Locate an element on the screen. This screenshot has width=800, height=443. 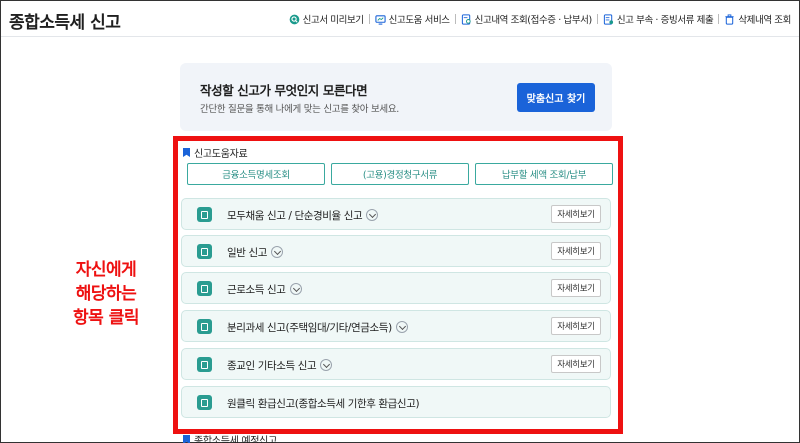
item-label: 근로소득 신고 is located at coordinates (256, 290).